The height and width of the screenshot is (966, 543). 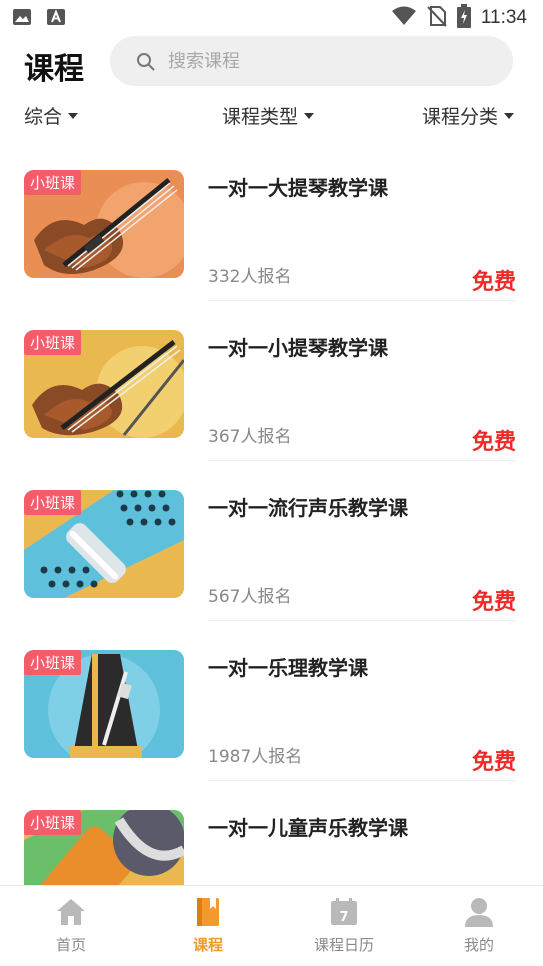 What do you see at coordinates (460, 117) in the screenshot?
I see `filter-label: 课程分类` at bounding box center [460, 117].